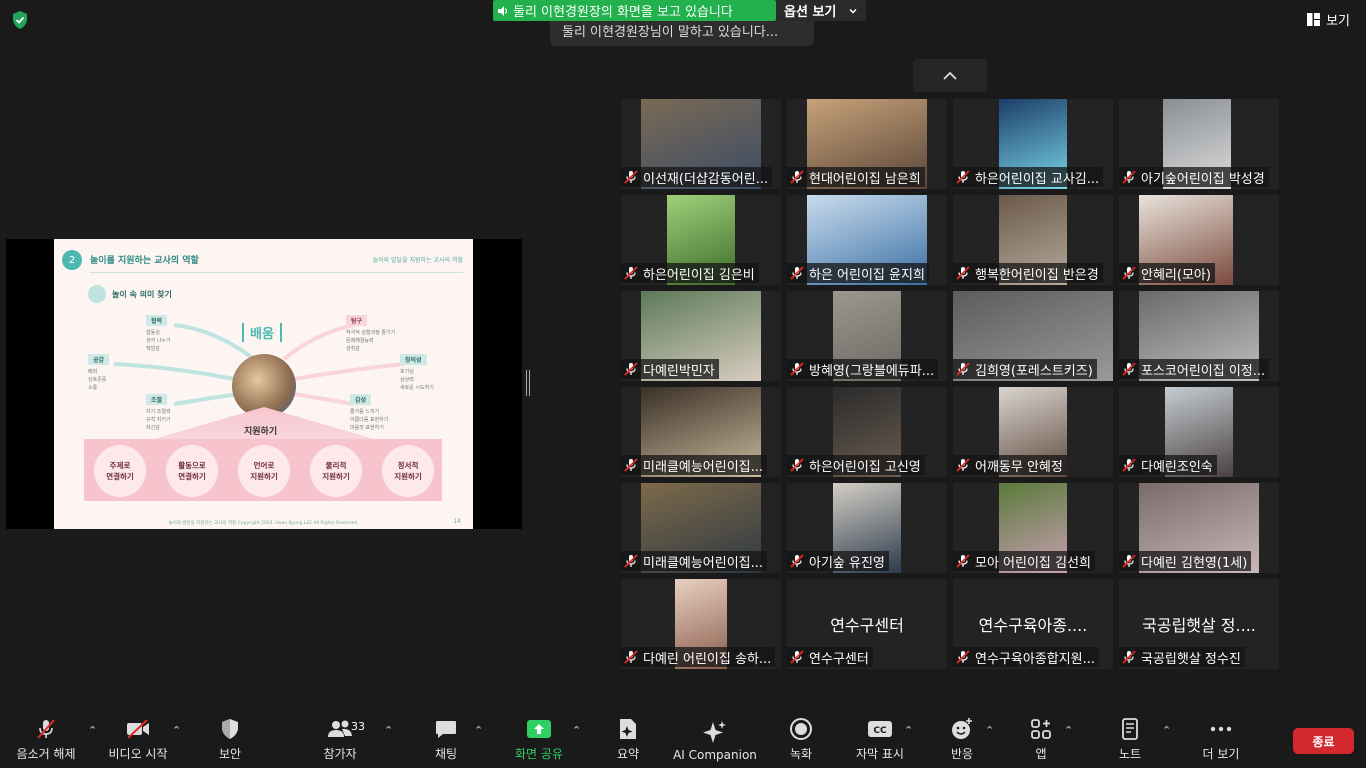 The image size is (1366, 768). Describe the element at coordinates (46, 742) in the screenshot. I see `unmute-button: 음소거 해제` at that location.